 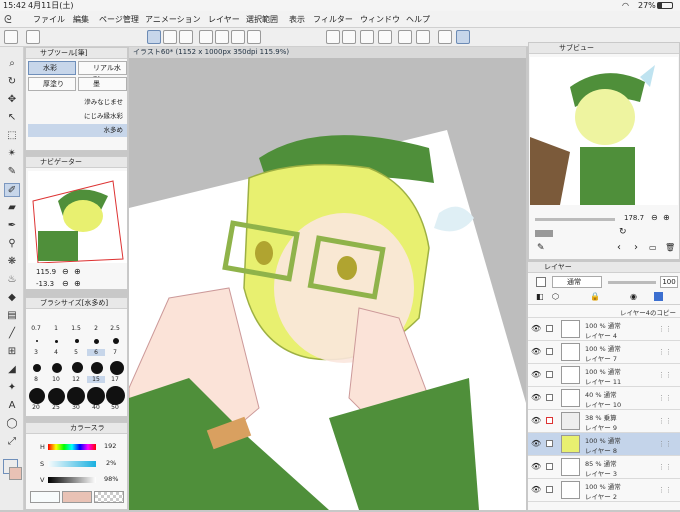 What do you see at coordinates (619, 247) in the screenshot?
I see `prev-icon: ‹` at bounding box center [619, 247].